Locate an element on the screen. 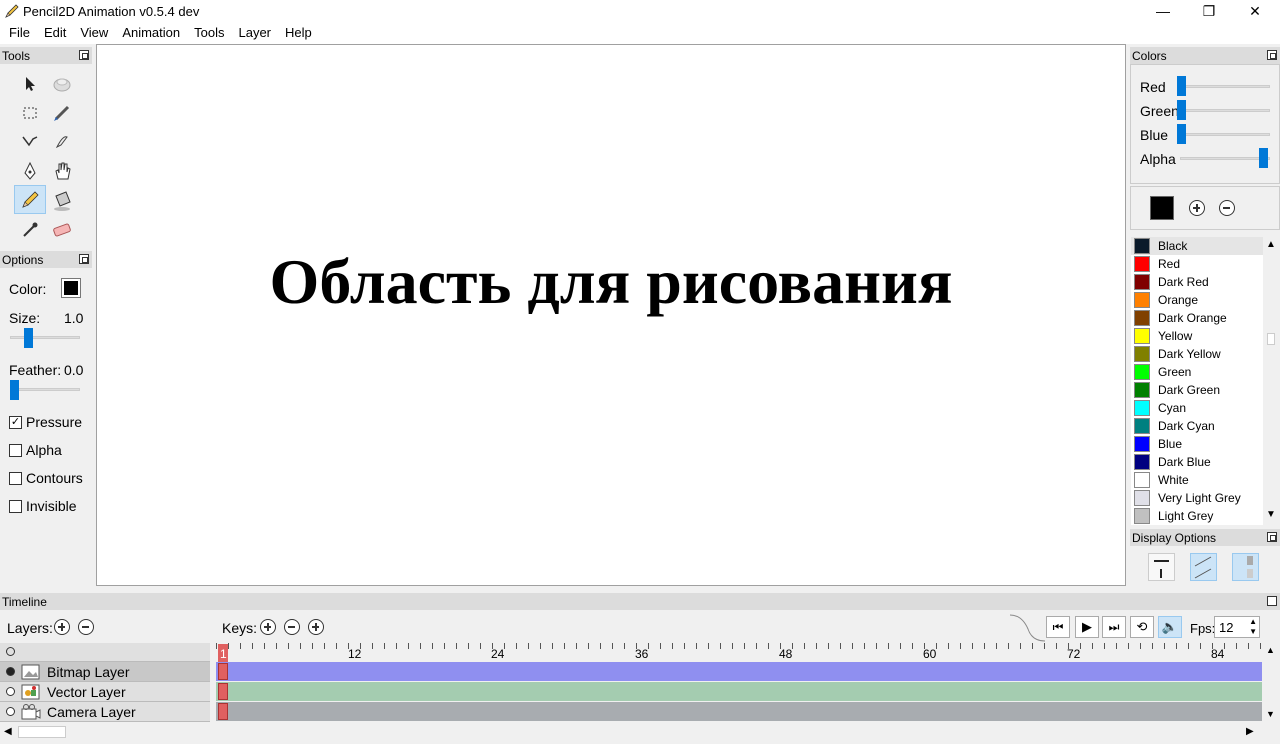 This screenshot has width=1280, height=744. options-float-button is located at coordinates (84, 259).